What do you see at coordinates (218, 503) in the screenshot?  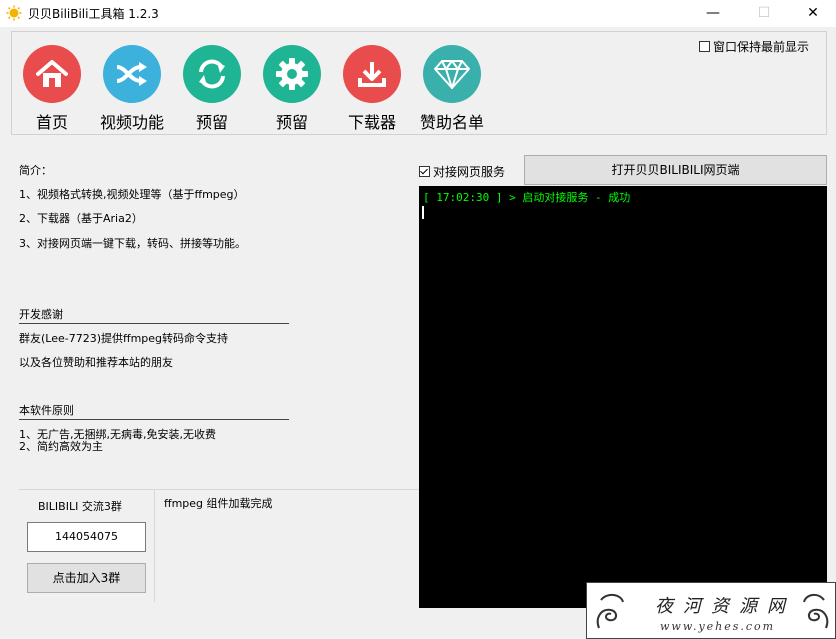 I see `status-text: ffmpeg 组件加载完成` at bounding box center [218, 503].